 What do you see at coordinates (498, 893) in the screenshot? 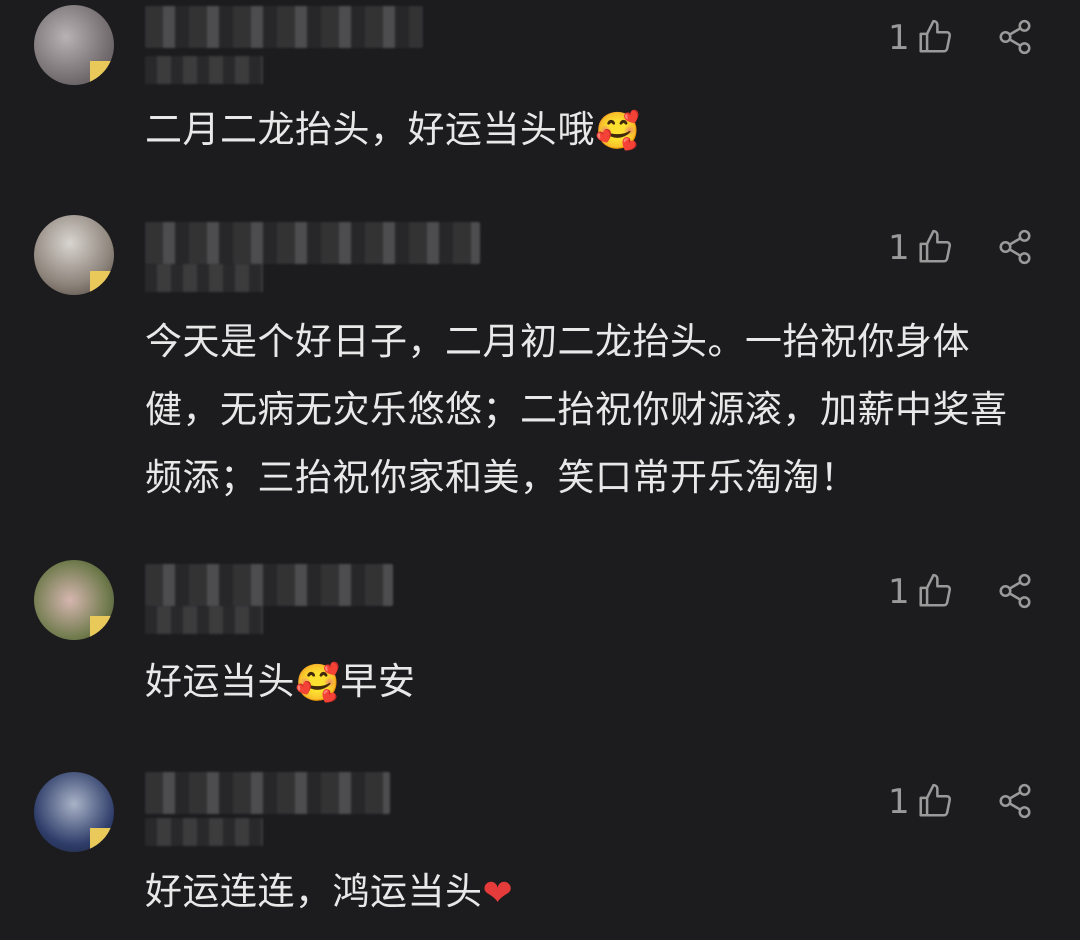
I see `red-heart-icon: ❤` at bounding box center [498, 893].